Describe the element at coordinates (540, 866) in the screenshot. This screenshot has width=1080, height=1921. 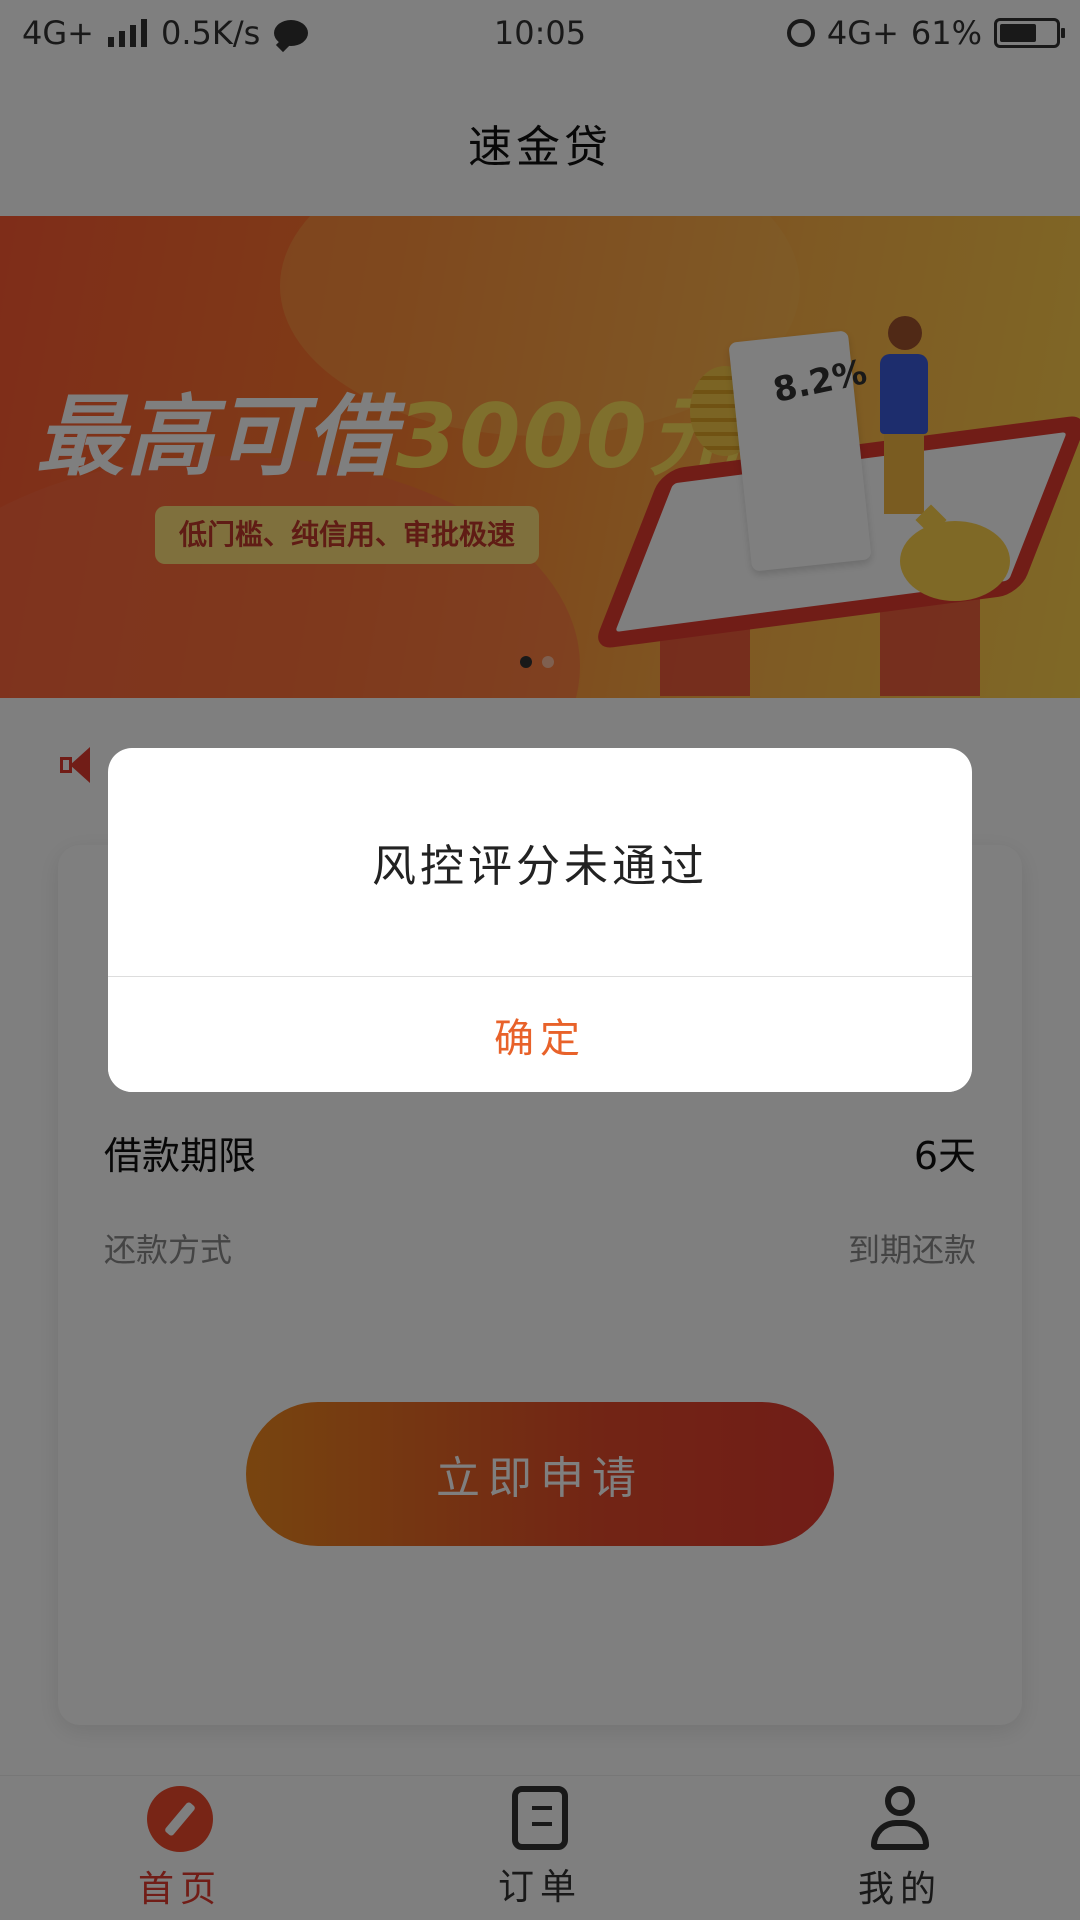
I see `dialog-message: 风控评分未通过` at that location.